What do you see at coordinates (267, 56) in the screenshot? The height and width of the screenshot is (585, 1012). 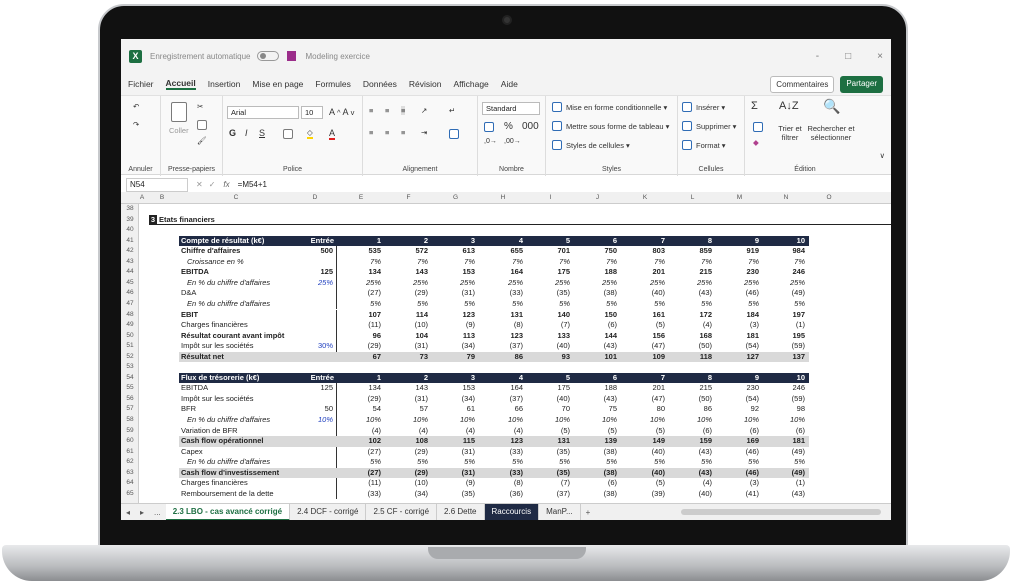 I see `autosave-toggle` at bounding box center [267, 56].